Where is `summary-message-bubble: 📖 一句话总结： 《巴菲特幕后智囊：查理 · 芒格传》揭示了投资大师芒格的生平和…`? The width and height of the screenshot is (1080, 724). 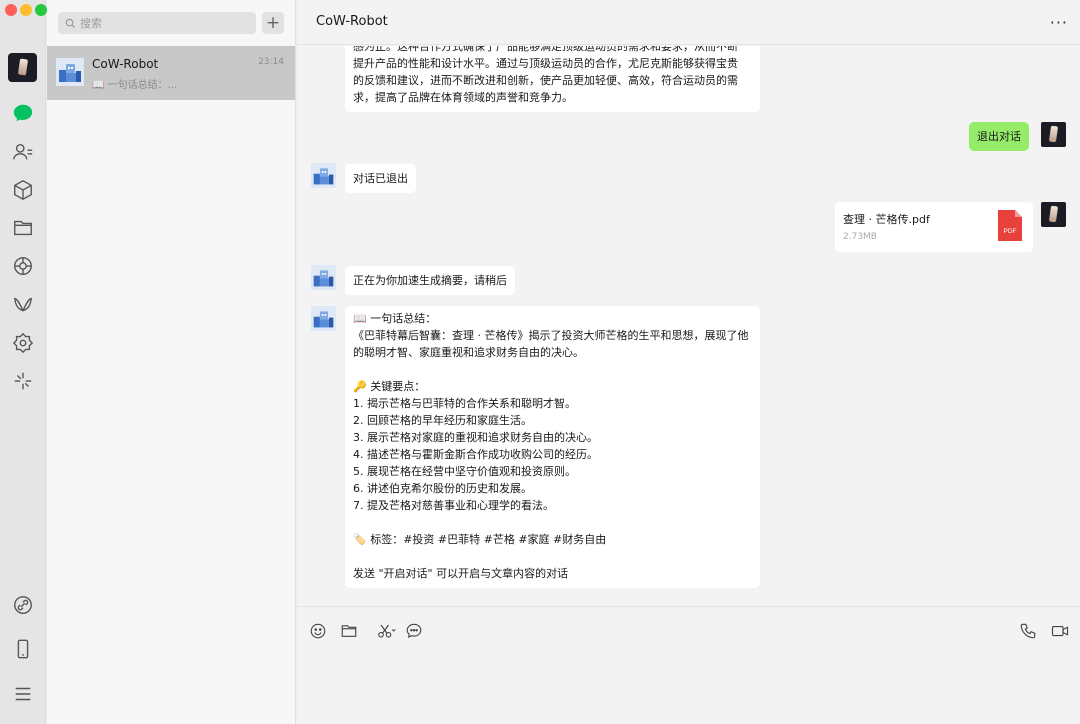 summary-message-bubble: 📖 一句话总结： 《巴菲特幕后智囊：查理 · 芒格传》揭示了投资大师芒格的生平和… is located at coordinates (552, 447).